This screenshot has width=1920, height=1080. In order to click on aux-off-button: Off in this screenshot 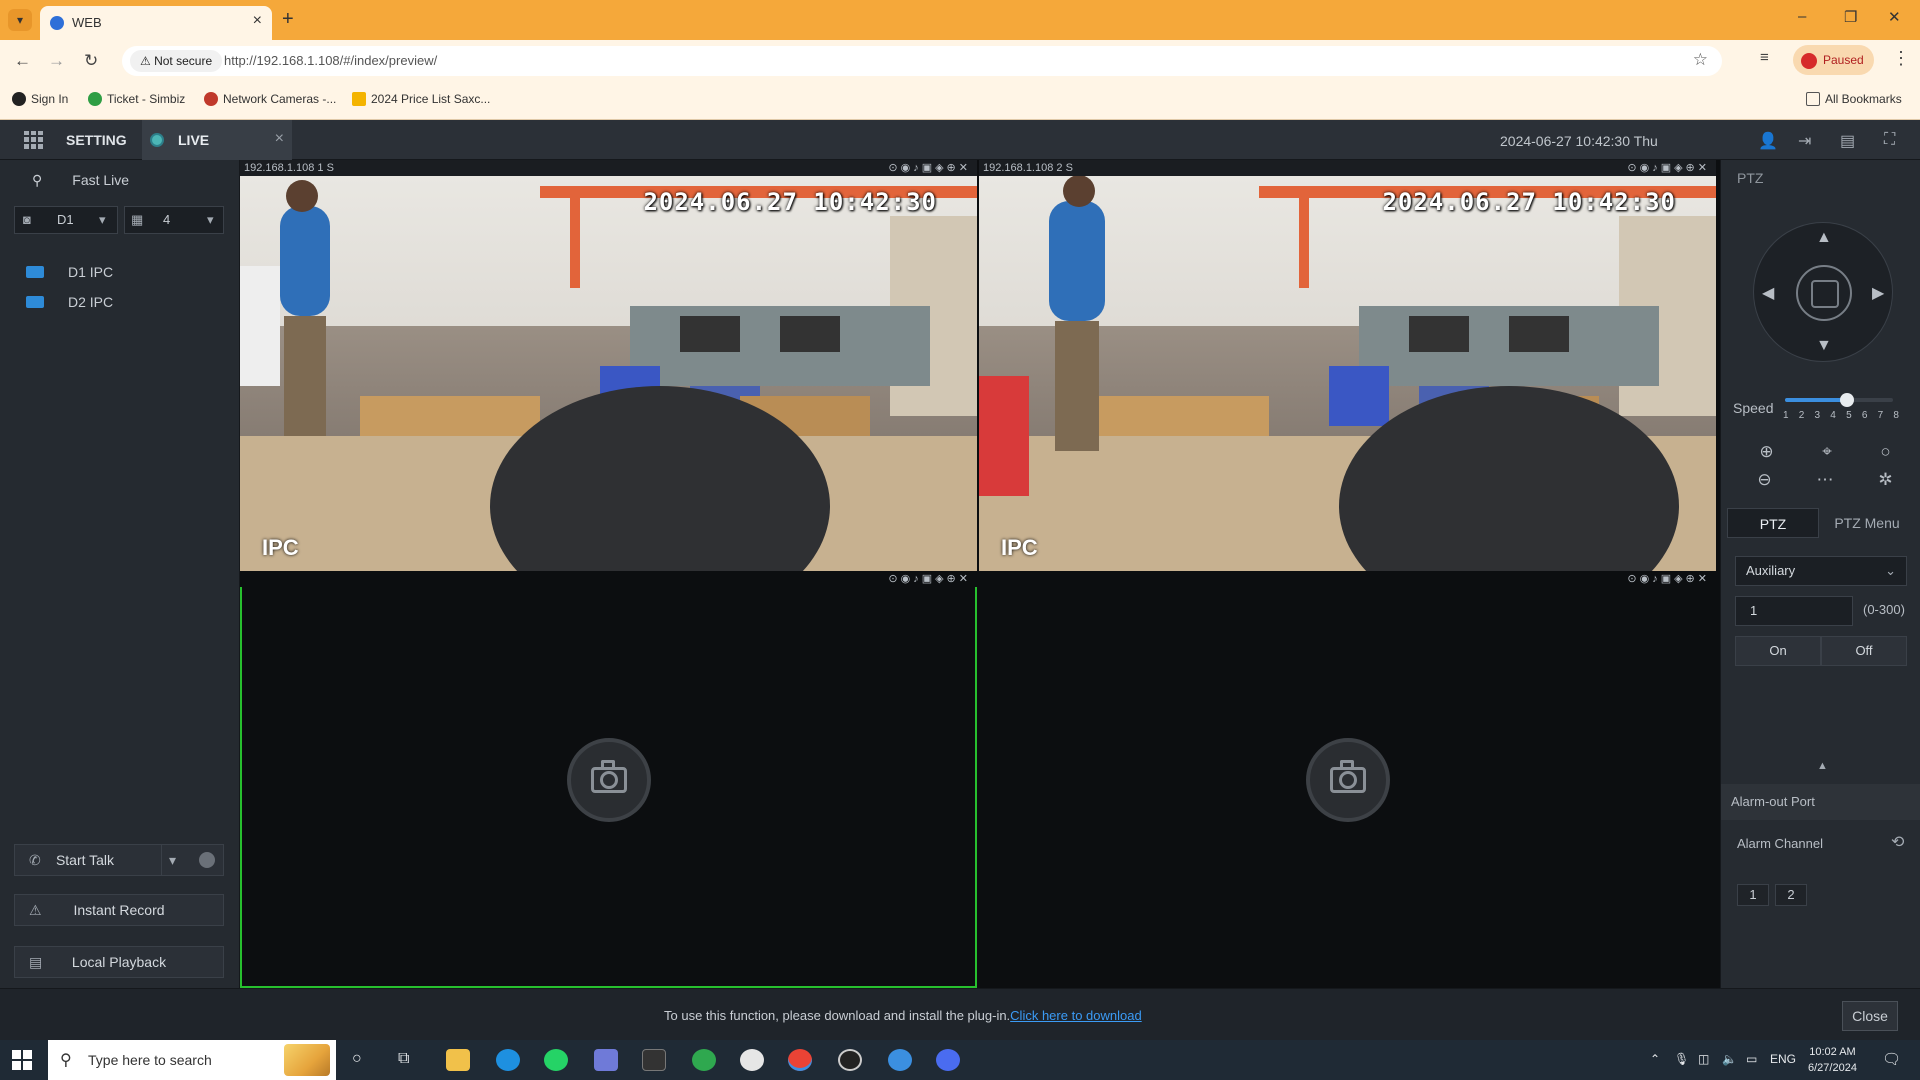, I will do `click(1864, 651)`.